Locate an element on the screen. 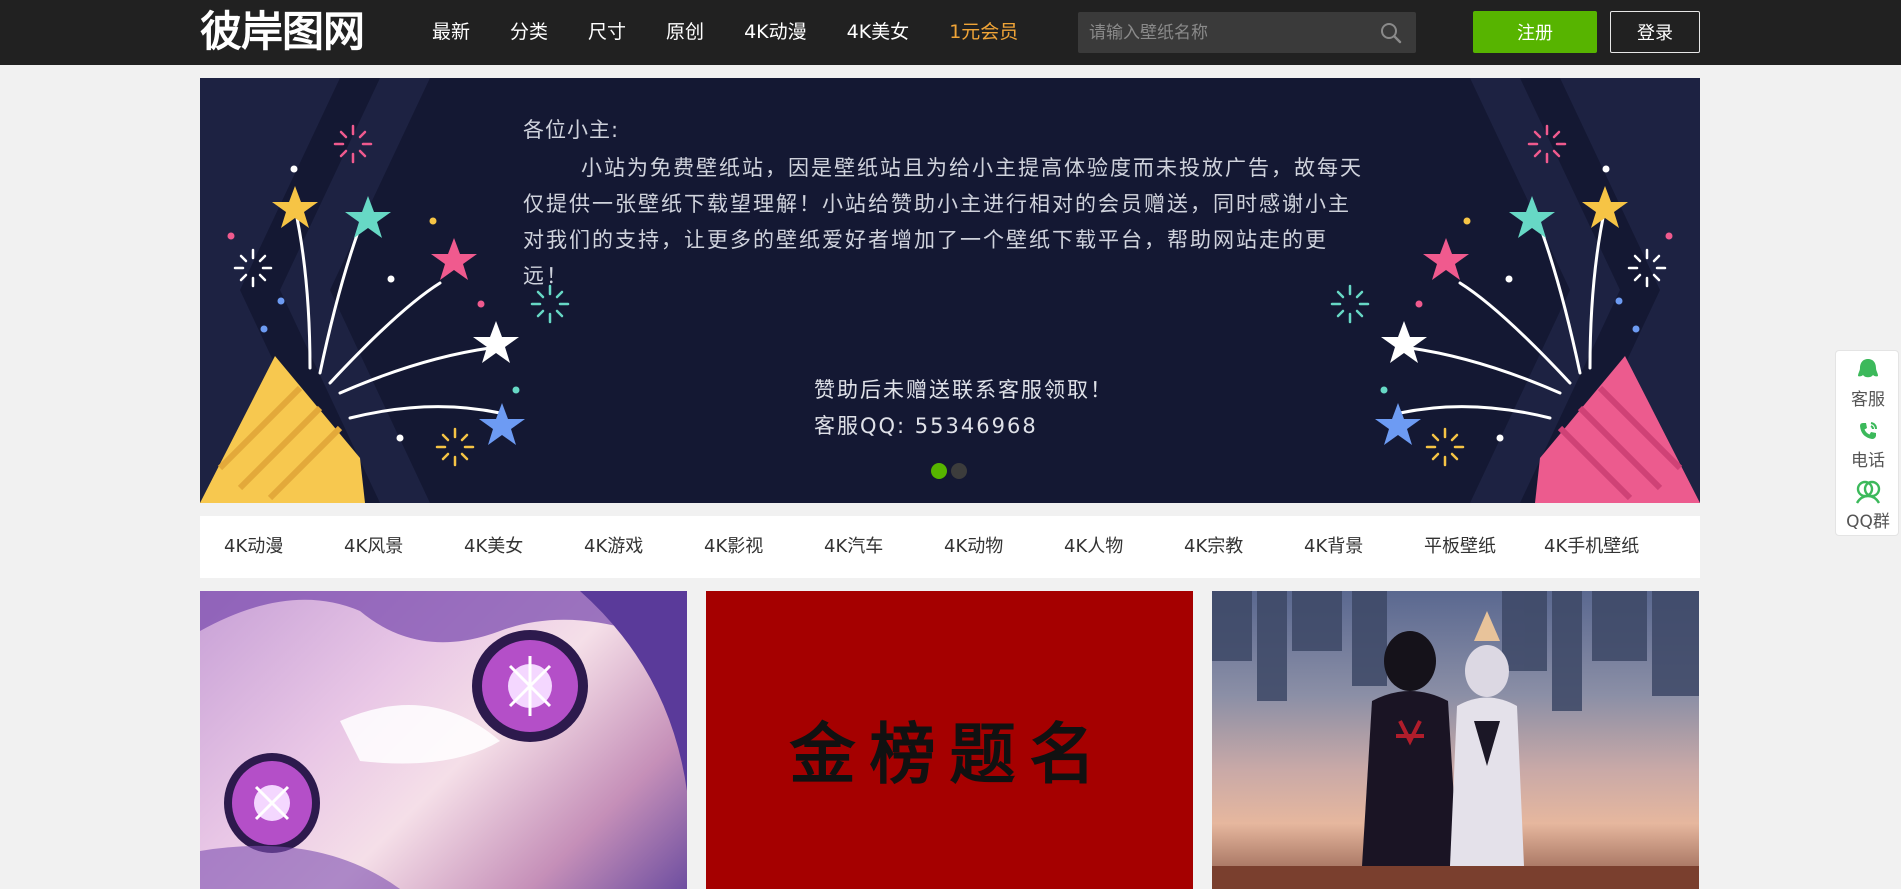  calligraphy-text: 金榜题名 is located at coordinates (949, 754).